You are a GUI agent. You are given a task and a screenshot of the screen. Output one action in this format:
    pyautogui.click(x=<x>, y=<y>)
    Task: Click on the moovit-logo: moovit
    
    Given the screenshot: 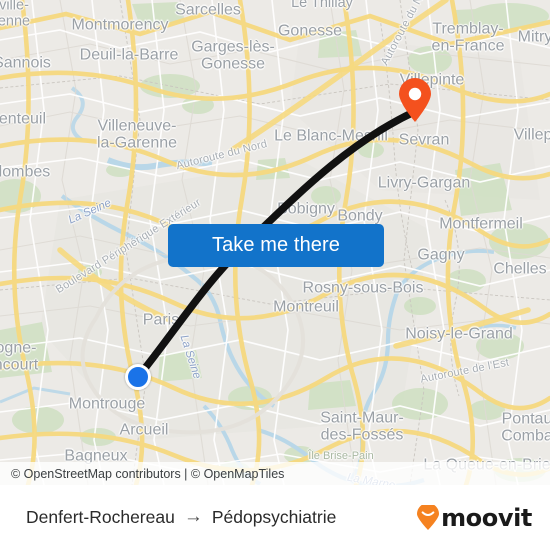 What is the action you would take?
    pyautogui.click(x=474, y=518)
    